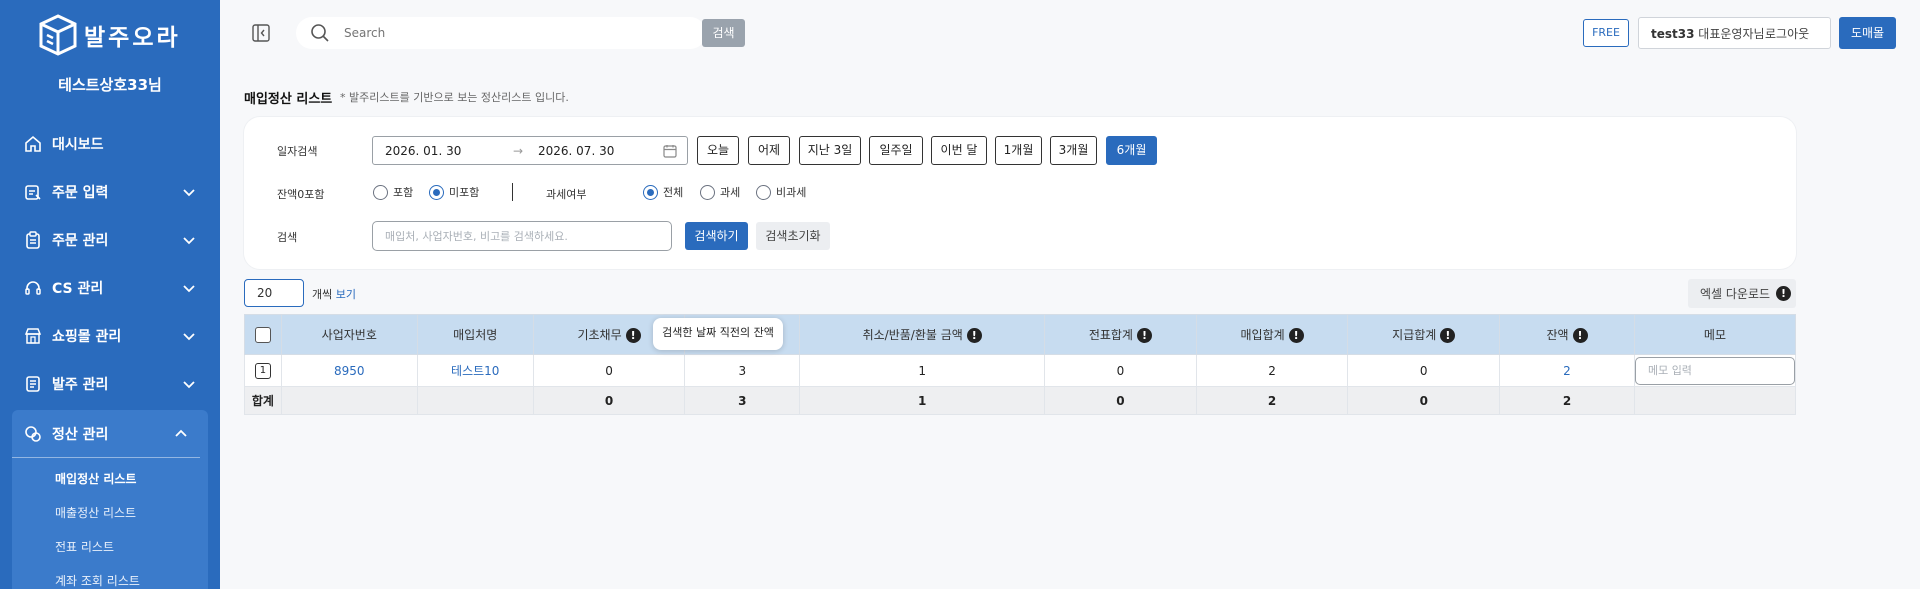  What do you see at coordinates (1424, 334) in the screenshot?
I see `col-paid: 지급합계!` at bounding box center [1424, 334].